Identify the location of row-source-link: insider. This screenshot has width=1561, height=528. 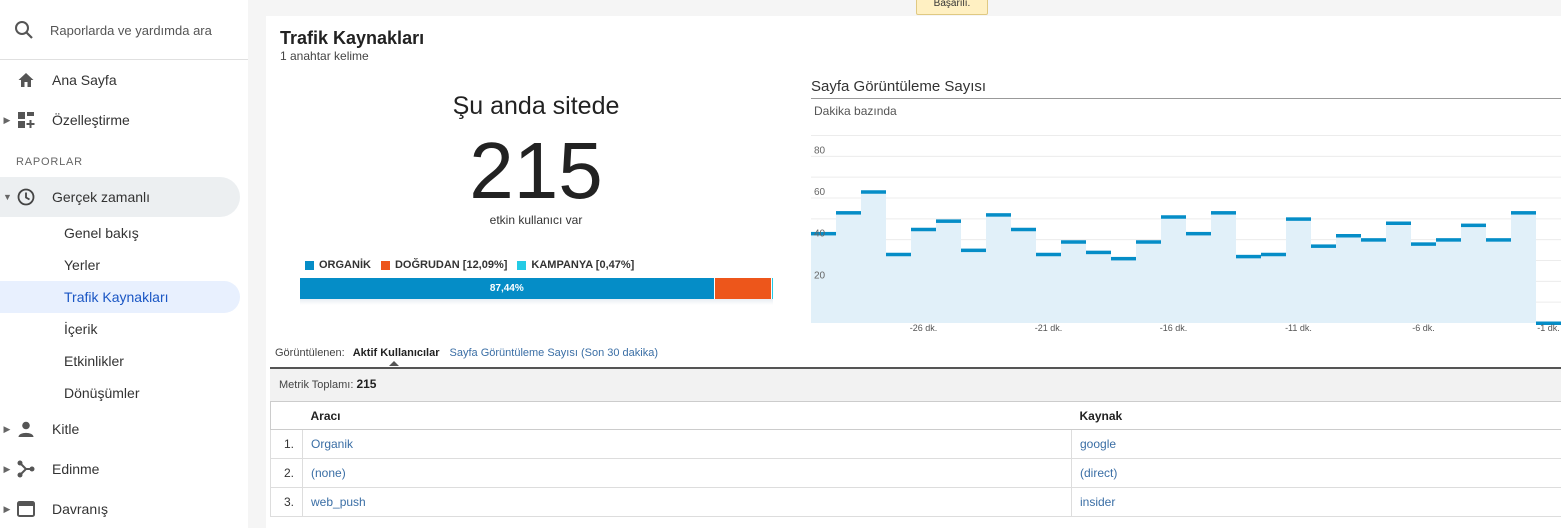
(1316, 502).